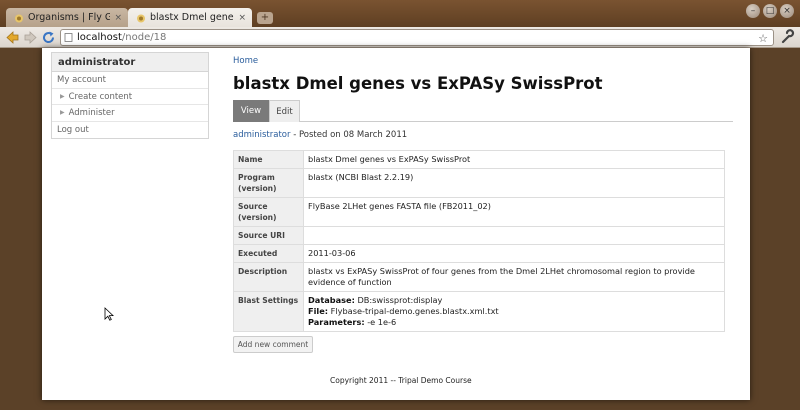 The width and height of the screenshot is (800, 410). Describe the element at coordinates (268, 159) in the screenshot. I see `row-label: Name` at that location.